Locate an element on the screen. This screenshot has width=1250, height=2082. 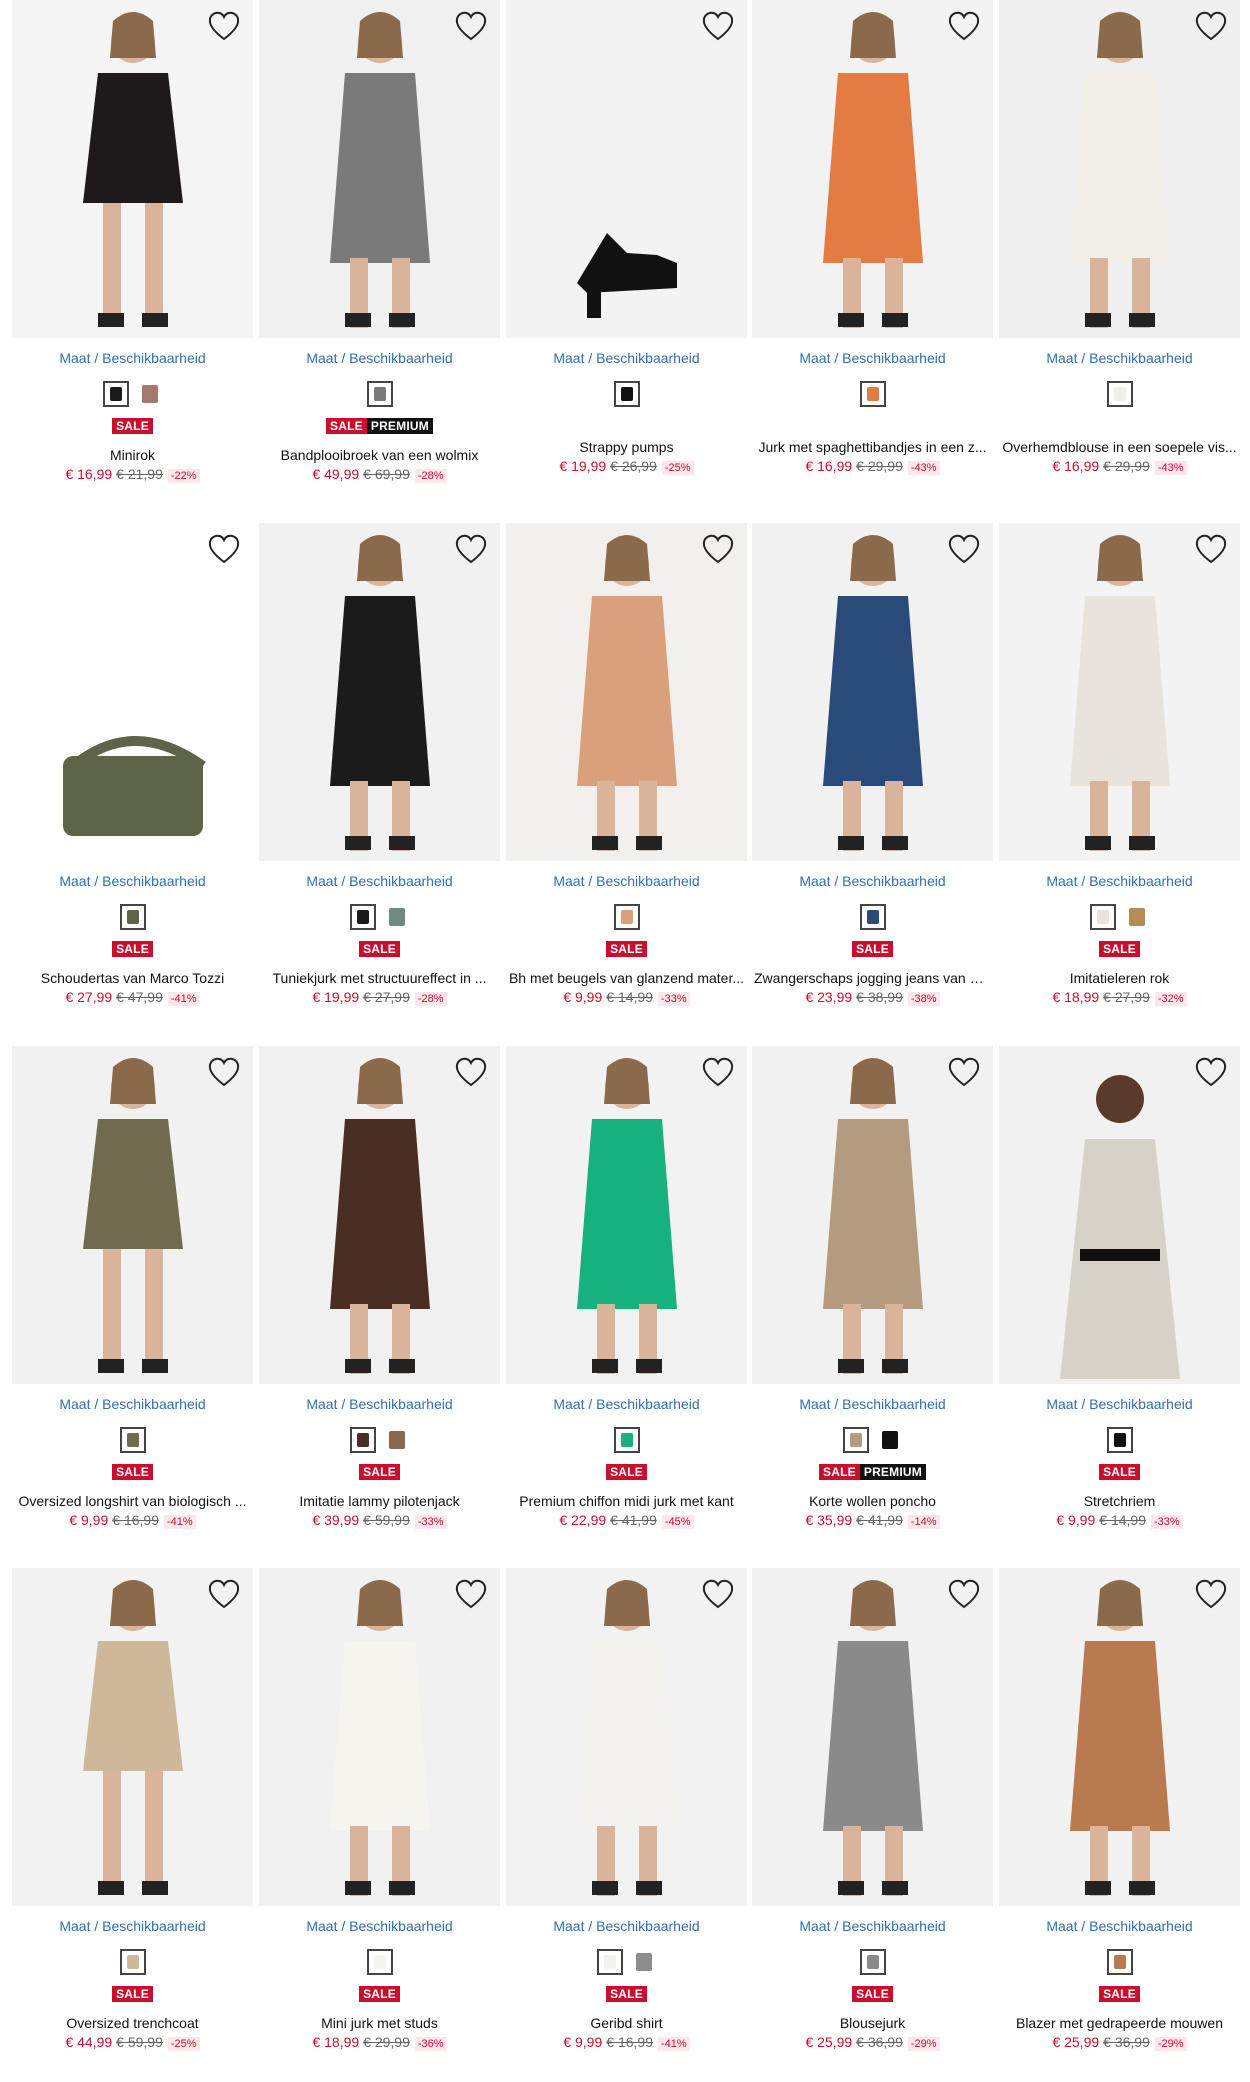
product-name: Oversized trenchcoat is located at coordinates (132, 2023).